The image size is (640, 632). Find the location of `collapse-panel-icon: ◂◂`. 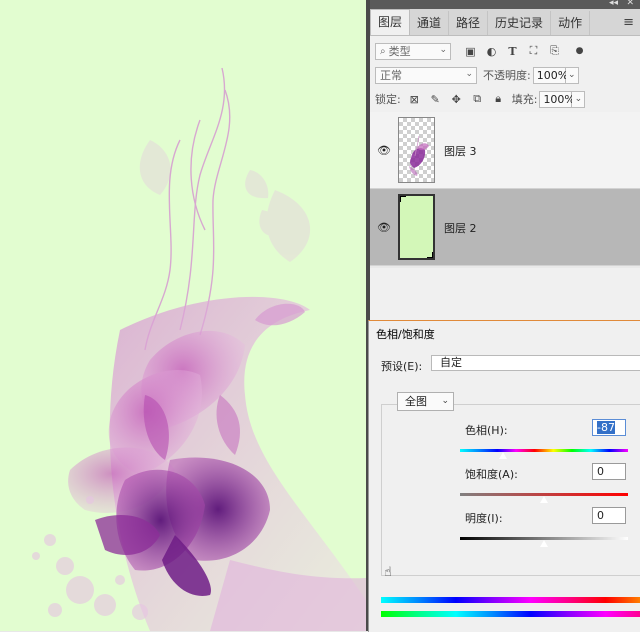

collapse-panel-icon: ◂◂ is located at coordinates (613, 4).